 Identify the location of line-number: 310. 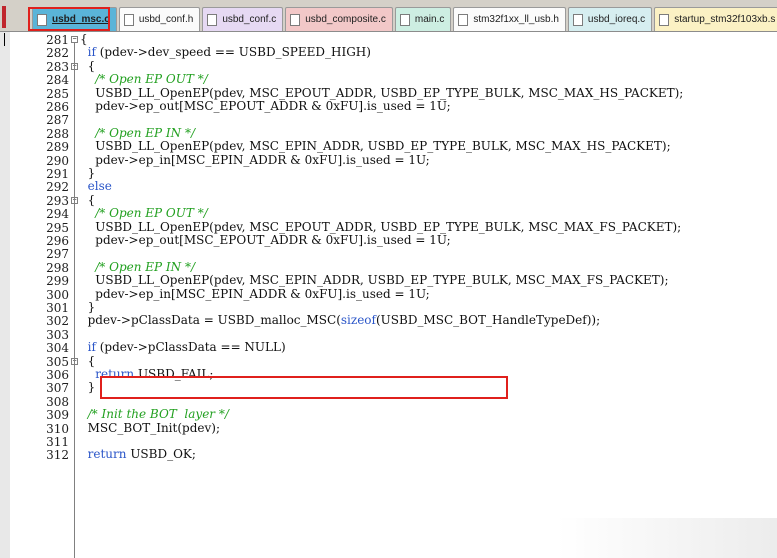
(57, 428).